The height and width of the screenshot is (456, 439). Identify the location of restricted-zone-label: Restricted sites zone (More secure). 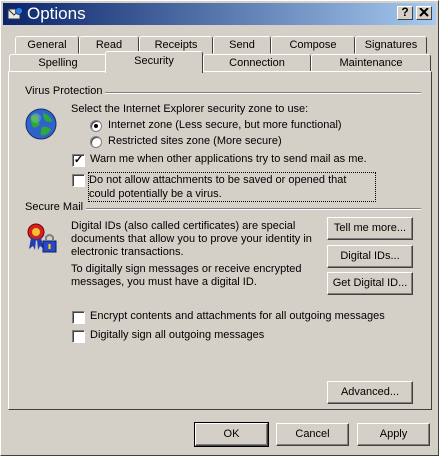
(195, 141).